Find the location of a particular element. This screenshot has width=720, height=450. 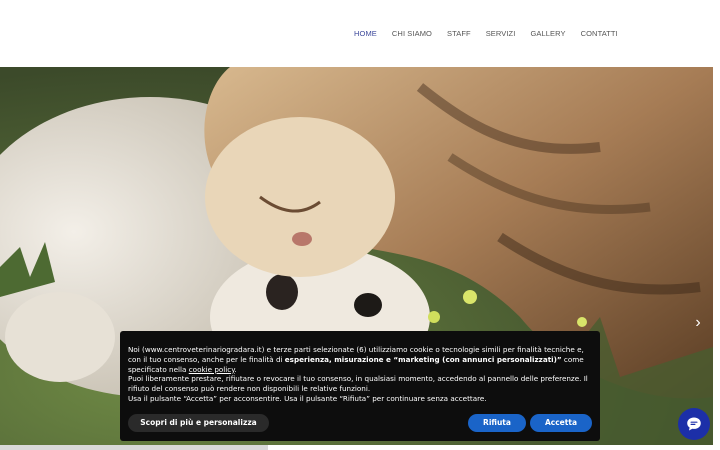

chat-icon is located at coordinates (694, 424).